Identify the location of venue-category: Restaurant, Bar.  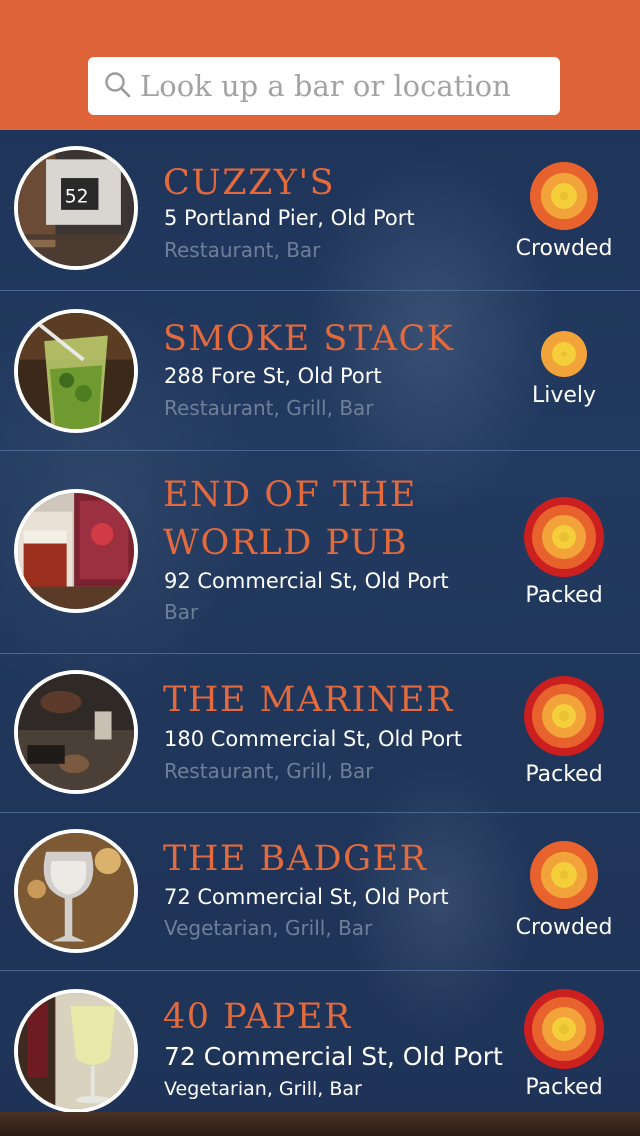
(242, 250).